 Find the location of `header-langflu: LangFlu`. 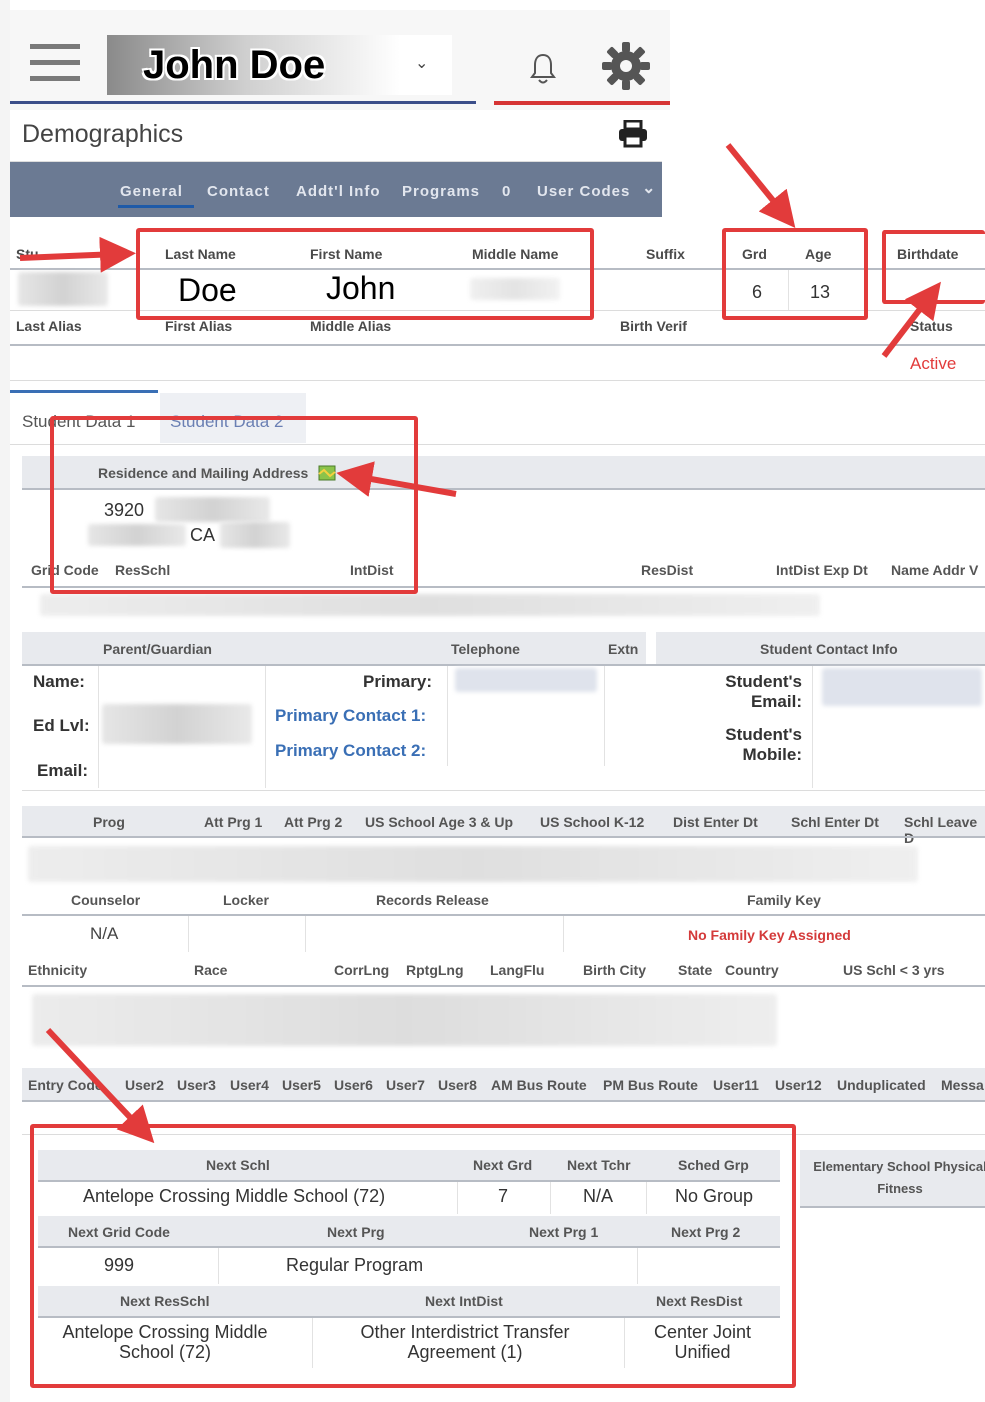

header-langflu: LangFlu is located at coordinates (517, 970).